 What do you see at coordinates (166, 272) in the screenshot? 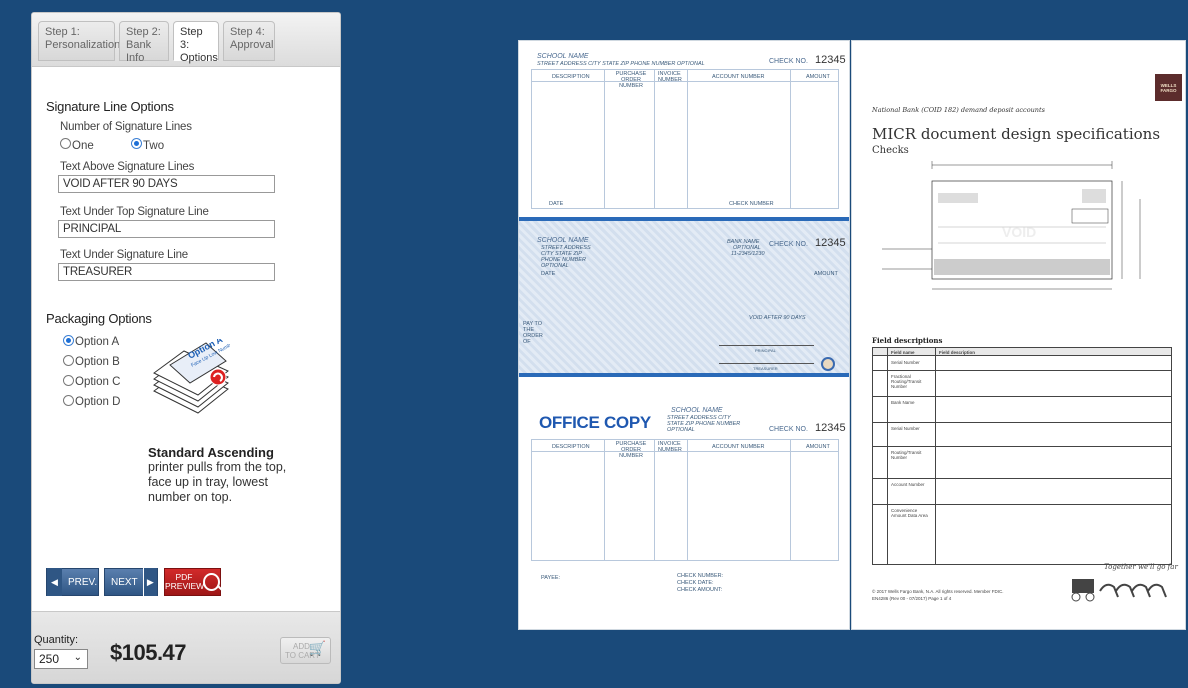
I see `text-under-input` at bounding box center [166, 272].